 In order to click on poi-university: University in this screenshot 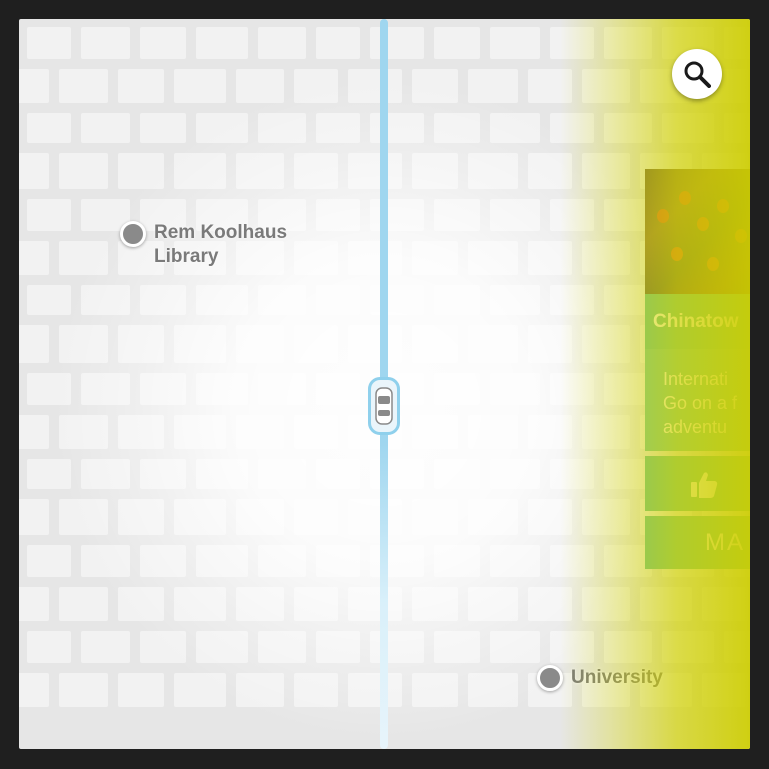, I will do `click(600, 678)`.